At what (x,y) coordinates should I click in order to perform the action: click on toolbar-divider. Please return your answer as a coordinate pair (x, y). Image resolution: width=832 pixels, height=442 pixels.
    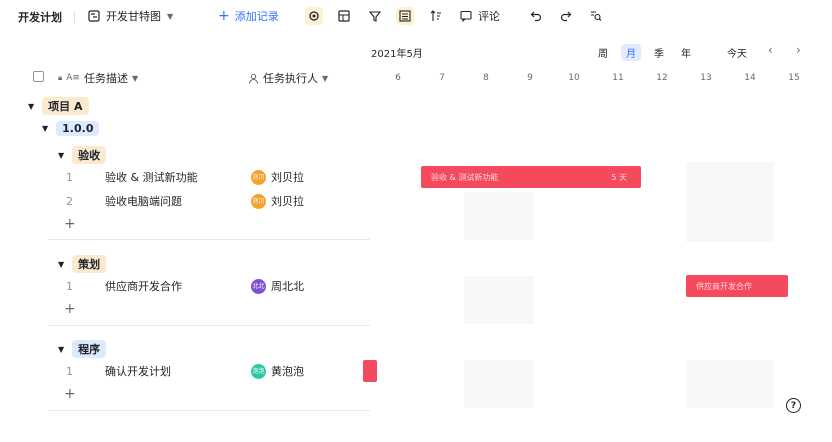
    Looking at the image, I should click on (74, 17).